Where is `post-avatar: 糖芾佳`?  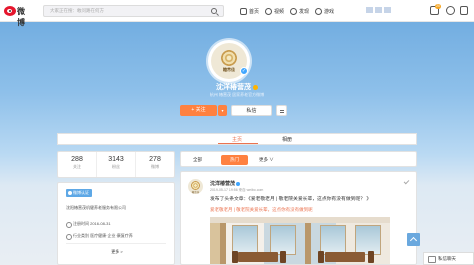
post-avatar: 糖芾佳 is located at coordinates (195, 186).